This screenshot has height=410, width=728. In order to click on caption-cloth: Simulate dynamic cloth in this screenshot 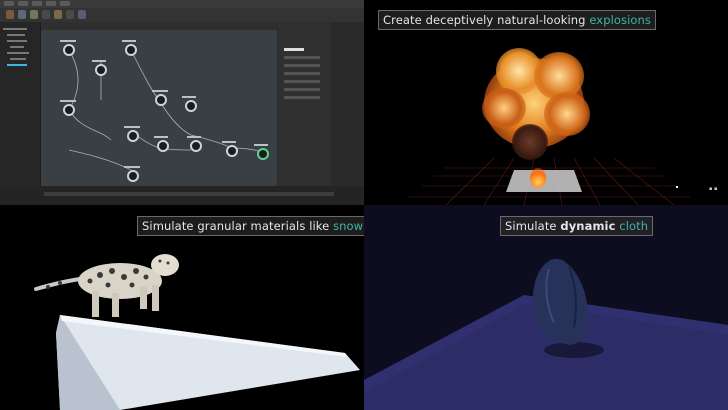, I will do `click(577, 226)`.